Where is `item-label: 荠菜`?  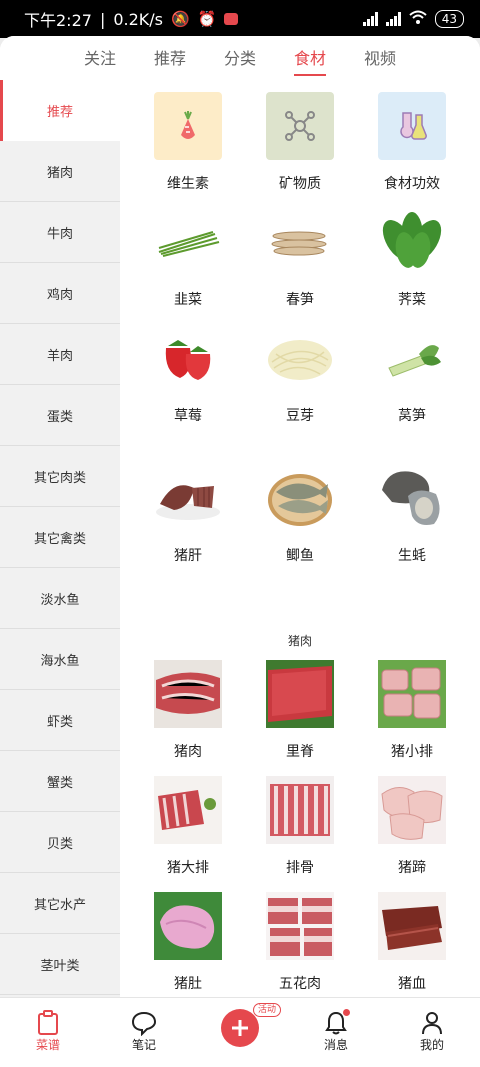 item-label: 荠菜 is located at coordinates (412, 300).